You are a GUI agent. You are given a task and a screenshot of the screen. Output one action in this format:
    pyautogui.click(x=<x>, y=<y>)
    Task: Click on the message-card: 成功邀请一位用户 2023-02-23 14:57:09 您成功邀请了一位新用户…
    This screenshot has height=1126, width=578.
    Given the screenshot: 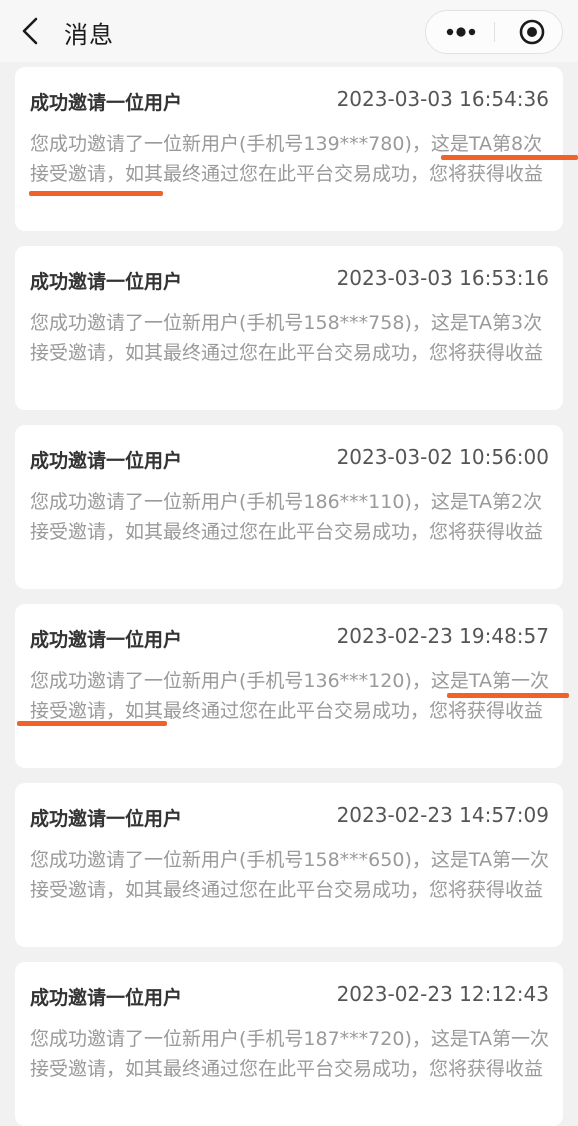 What is the action you would take?
    pyautogui.click(x=289, y=865)
    